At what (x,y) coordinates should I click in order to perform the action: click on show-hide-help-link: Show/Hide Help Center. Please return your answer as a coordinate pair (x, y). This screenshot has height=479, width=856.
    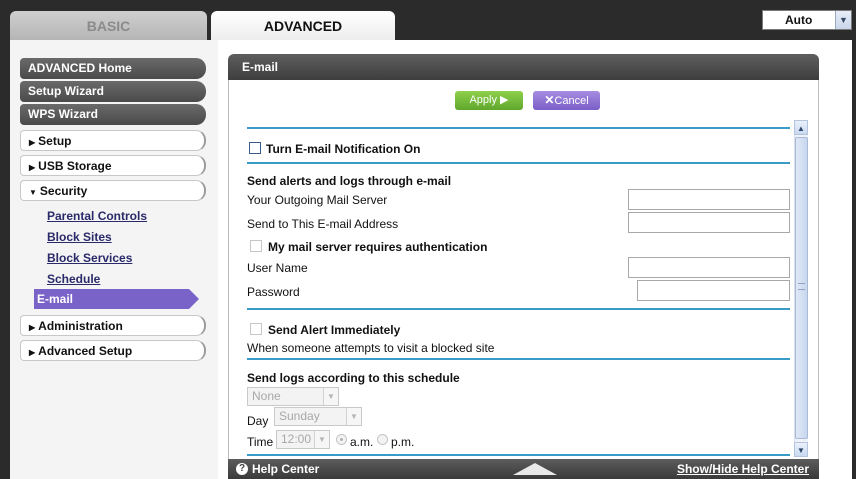
    Looking at the image, I should click on (743, 469).